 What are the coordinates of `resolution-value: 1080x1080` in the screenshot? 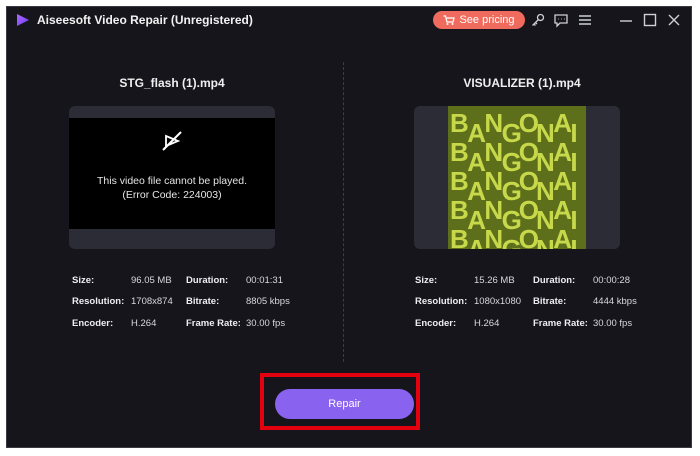 It's located at (498, 301).